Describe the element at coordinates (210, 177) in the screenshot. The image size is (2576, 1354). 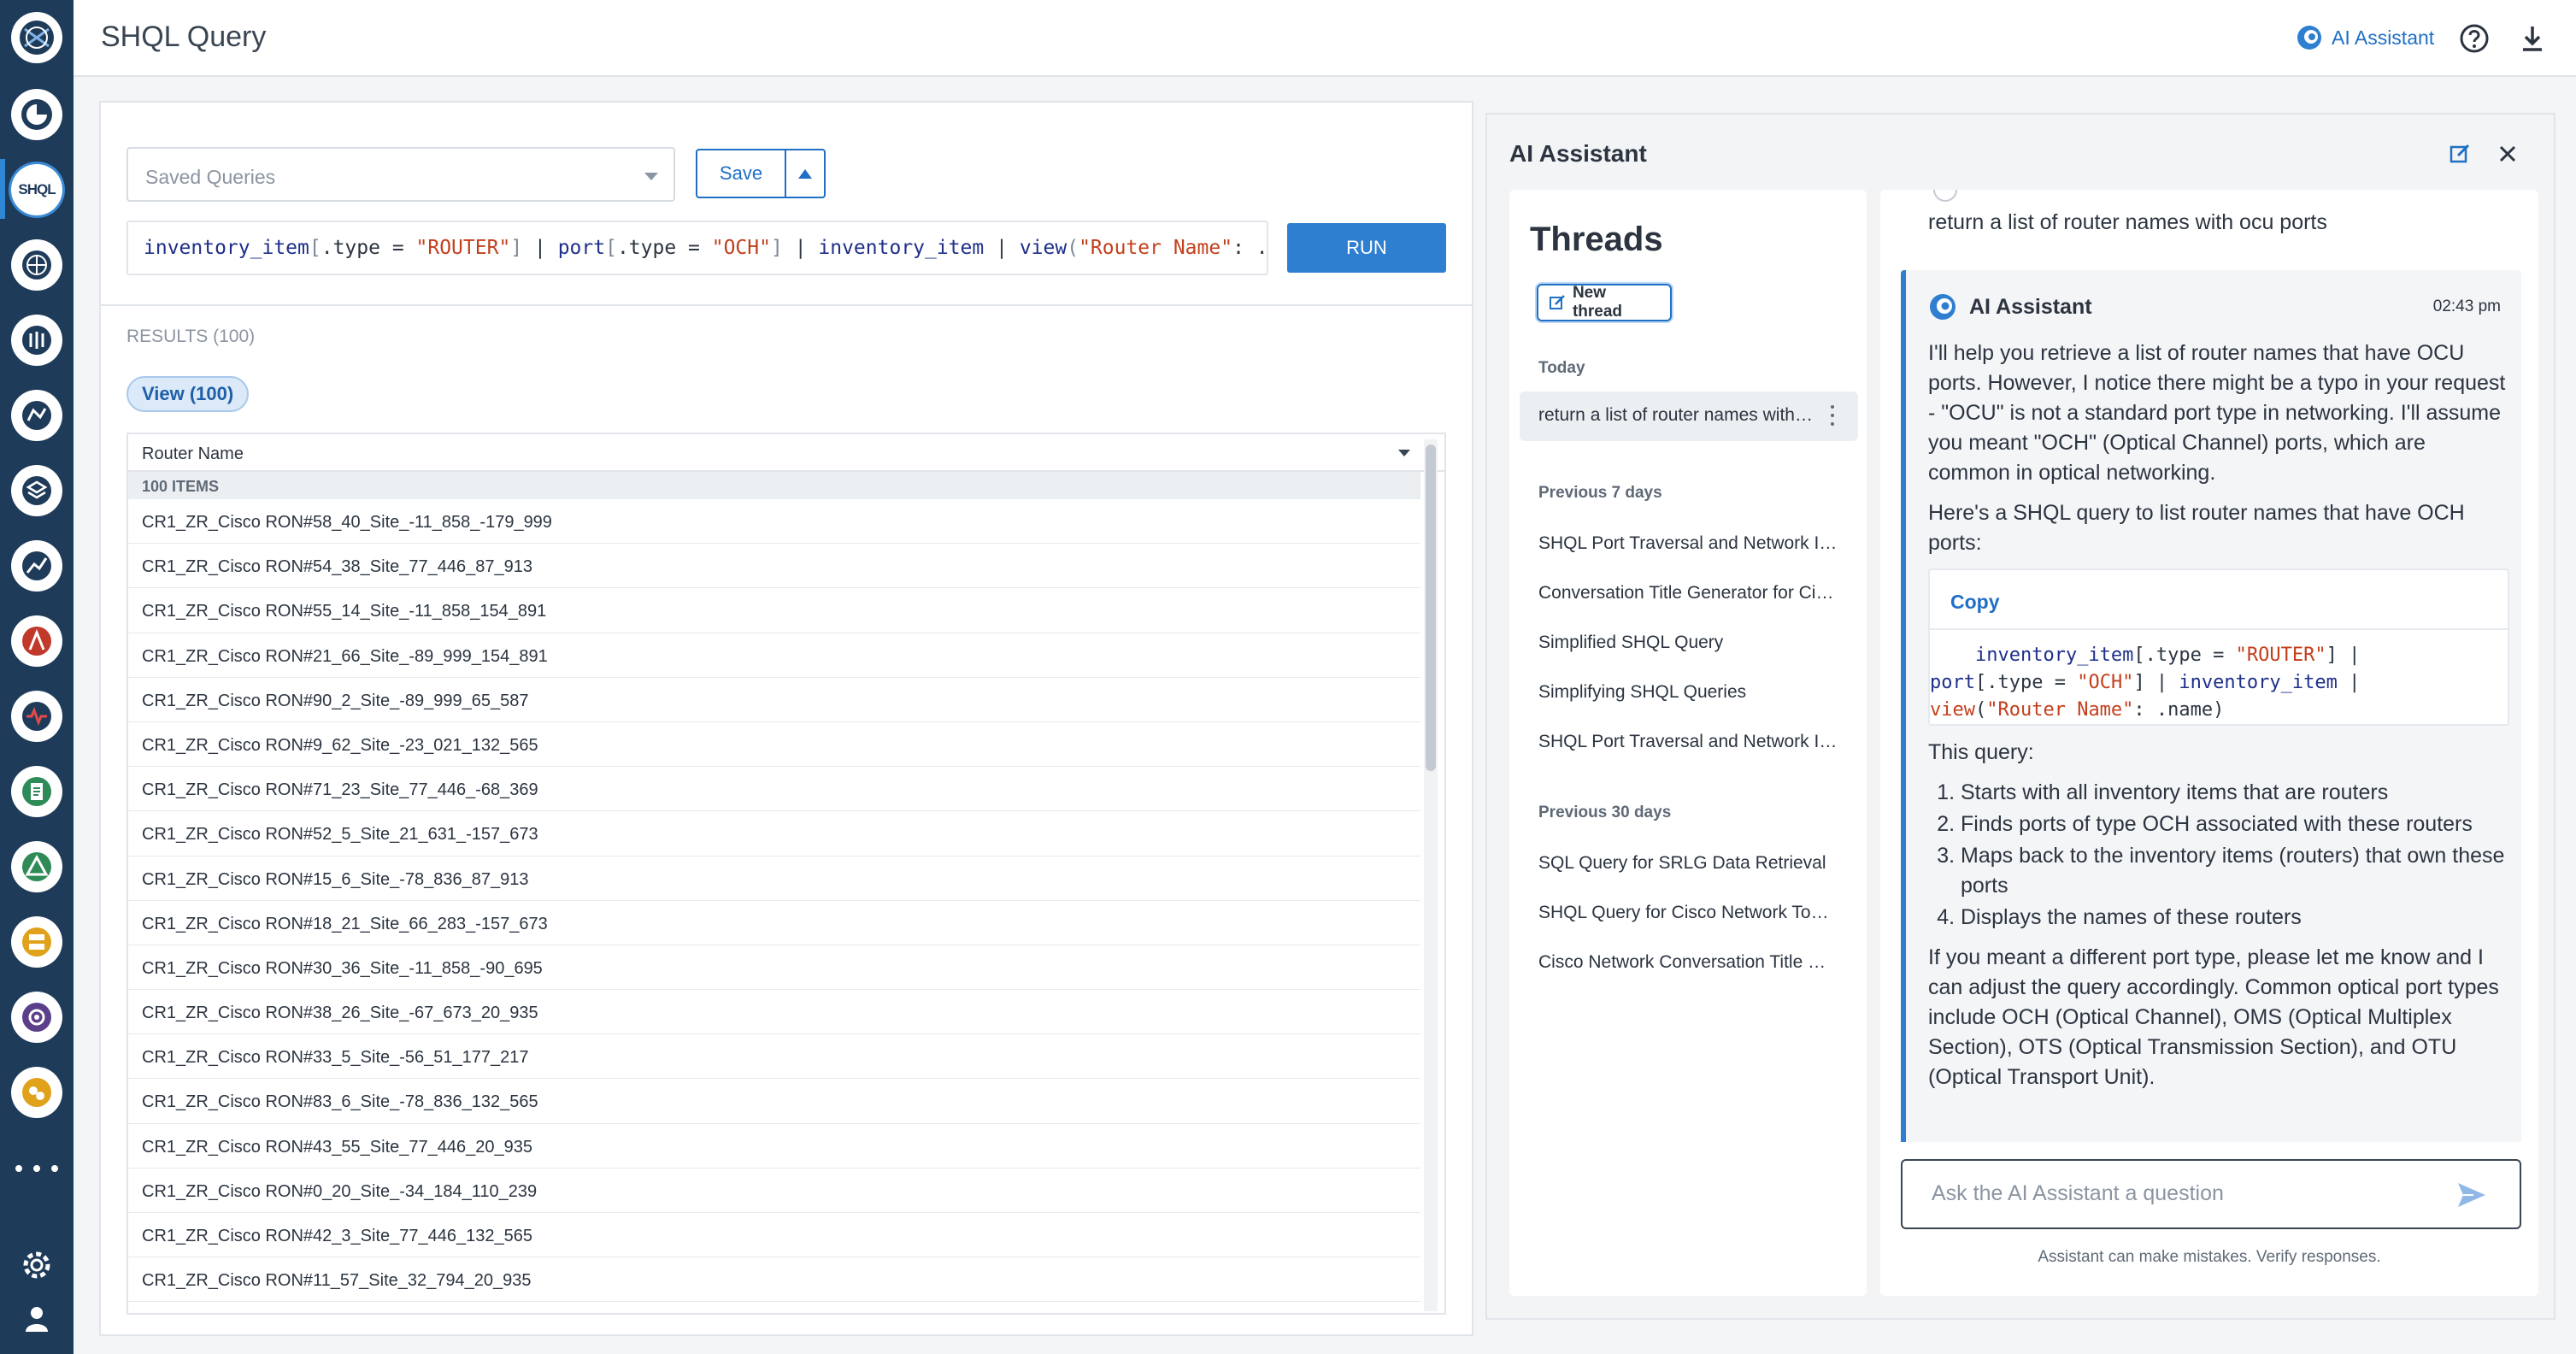
I see `saved-queries-placeholder: Saved Queries` at that location.